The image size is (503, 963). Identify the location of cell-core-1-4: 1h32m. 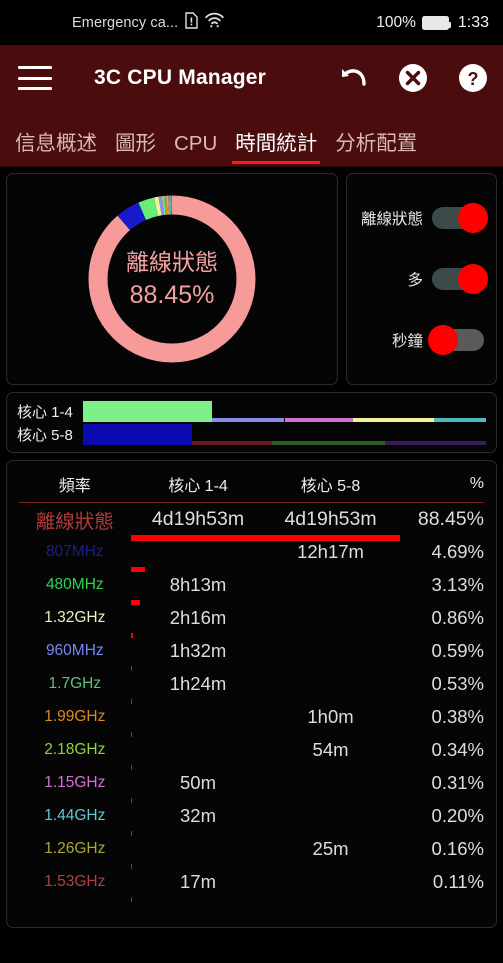
(198, 653).